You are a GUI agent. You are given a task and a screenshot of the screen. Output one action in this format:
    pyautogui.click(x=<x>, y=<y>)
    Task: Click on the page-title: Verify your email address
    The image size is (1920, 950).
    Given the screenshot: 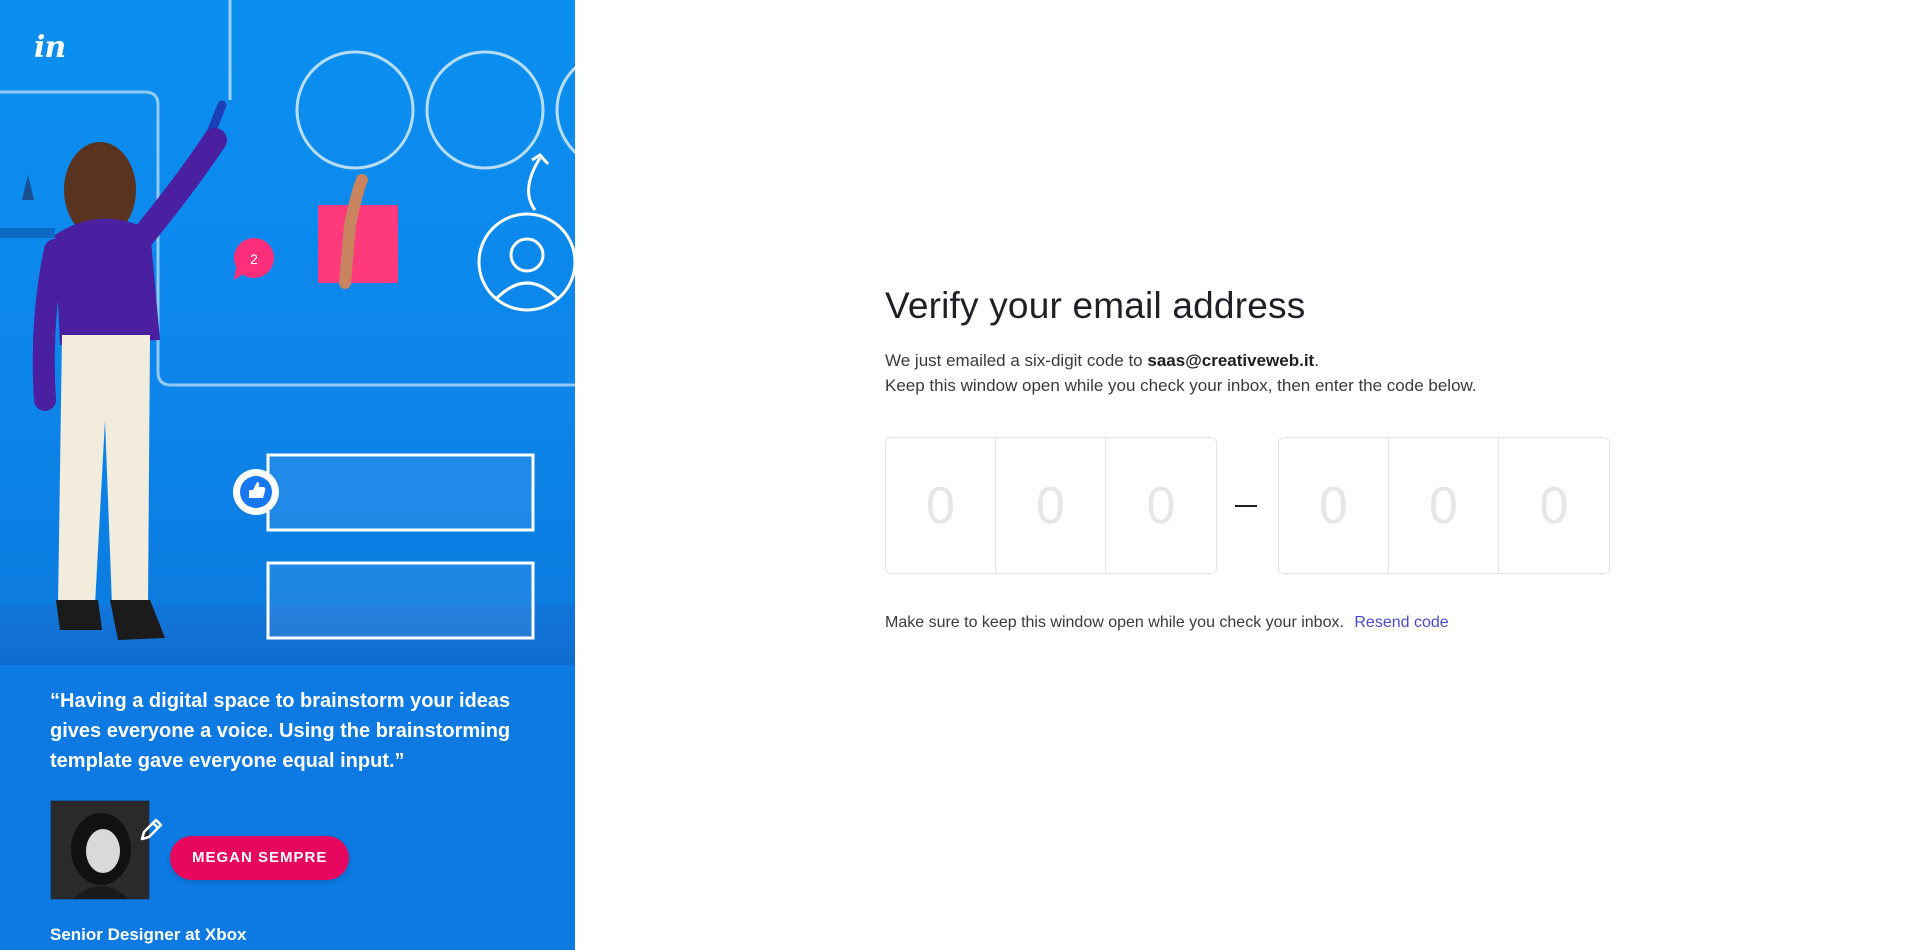 What is the action you would take?
    pyautogui.click(x=1095, y=305)
    